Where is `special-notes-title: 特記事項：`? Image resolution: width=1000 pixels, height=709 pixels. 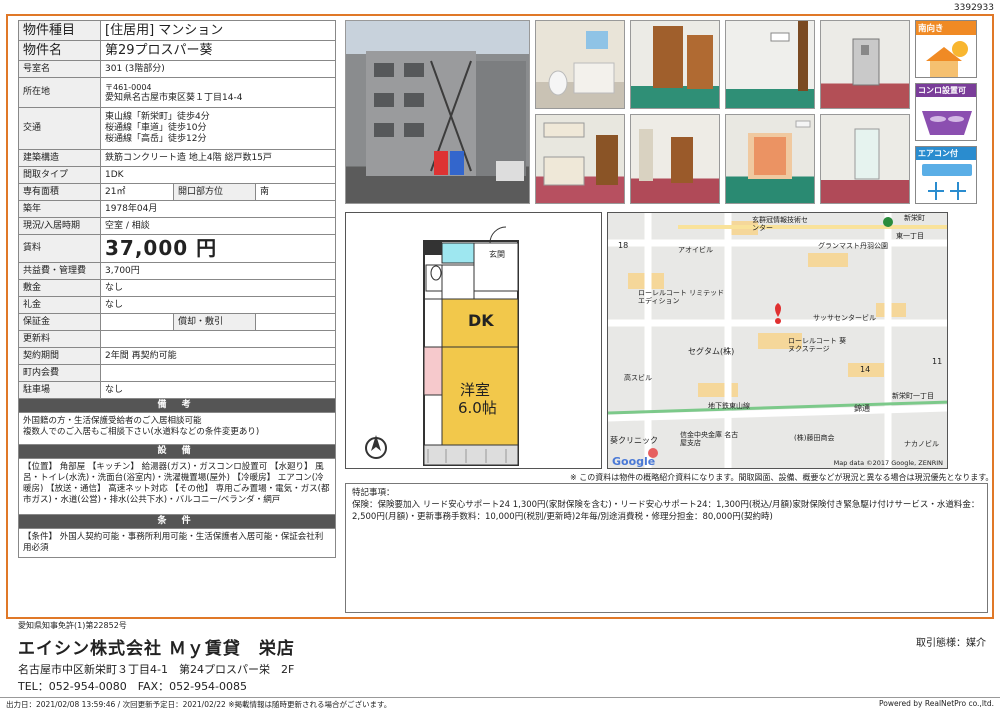
special-notes-title: 特記事項： is located at coordinates (373, 493).